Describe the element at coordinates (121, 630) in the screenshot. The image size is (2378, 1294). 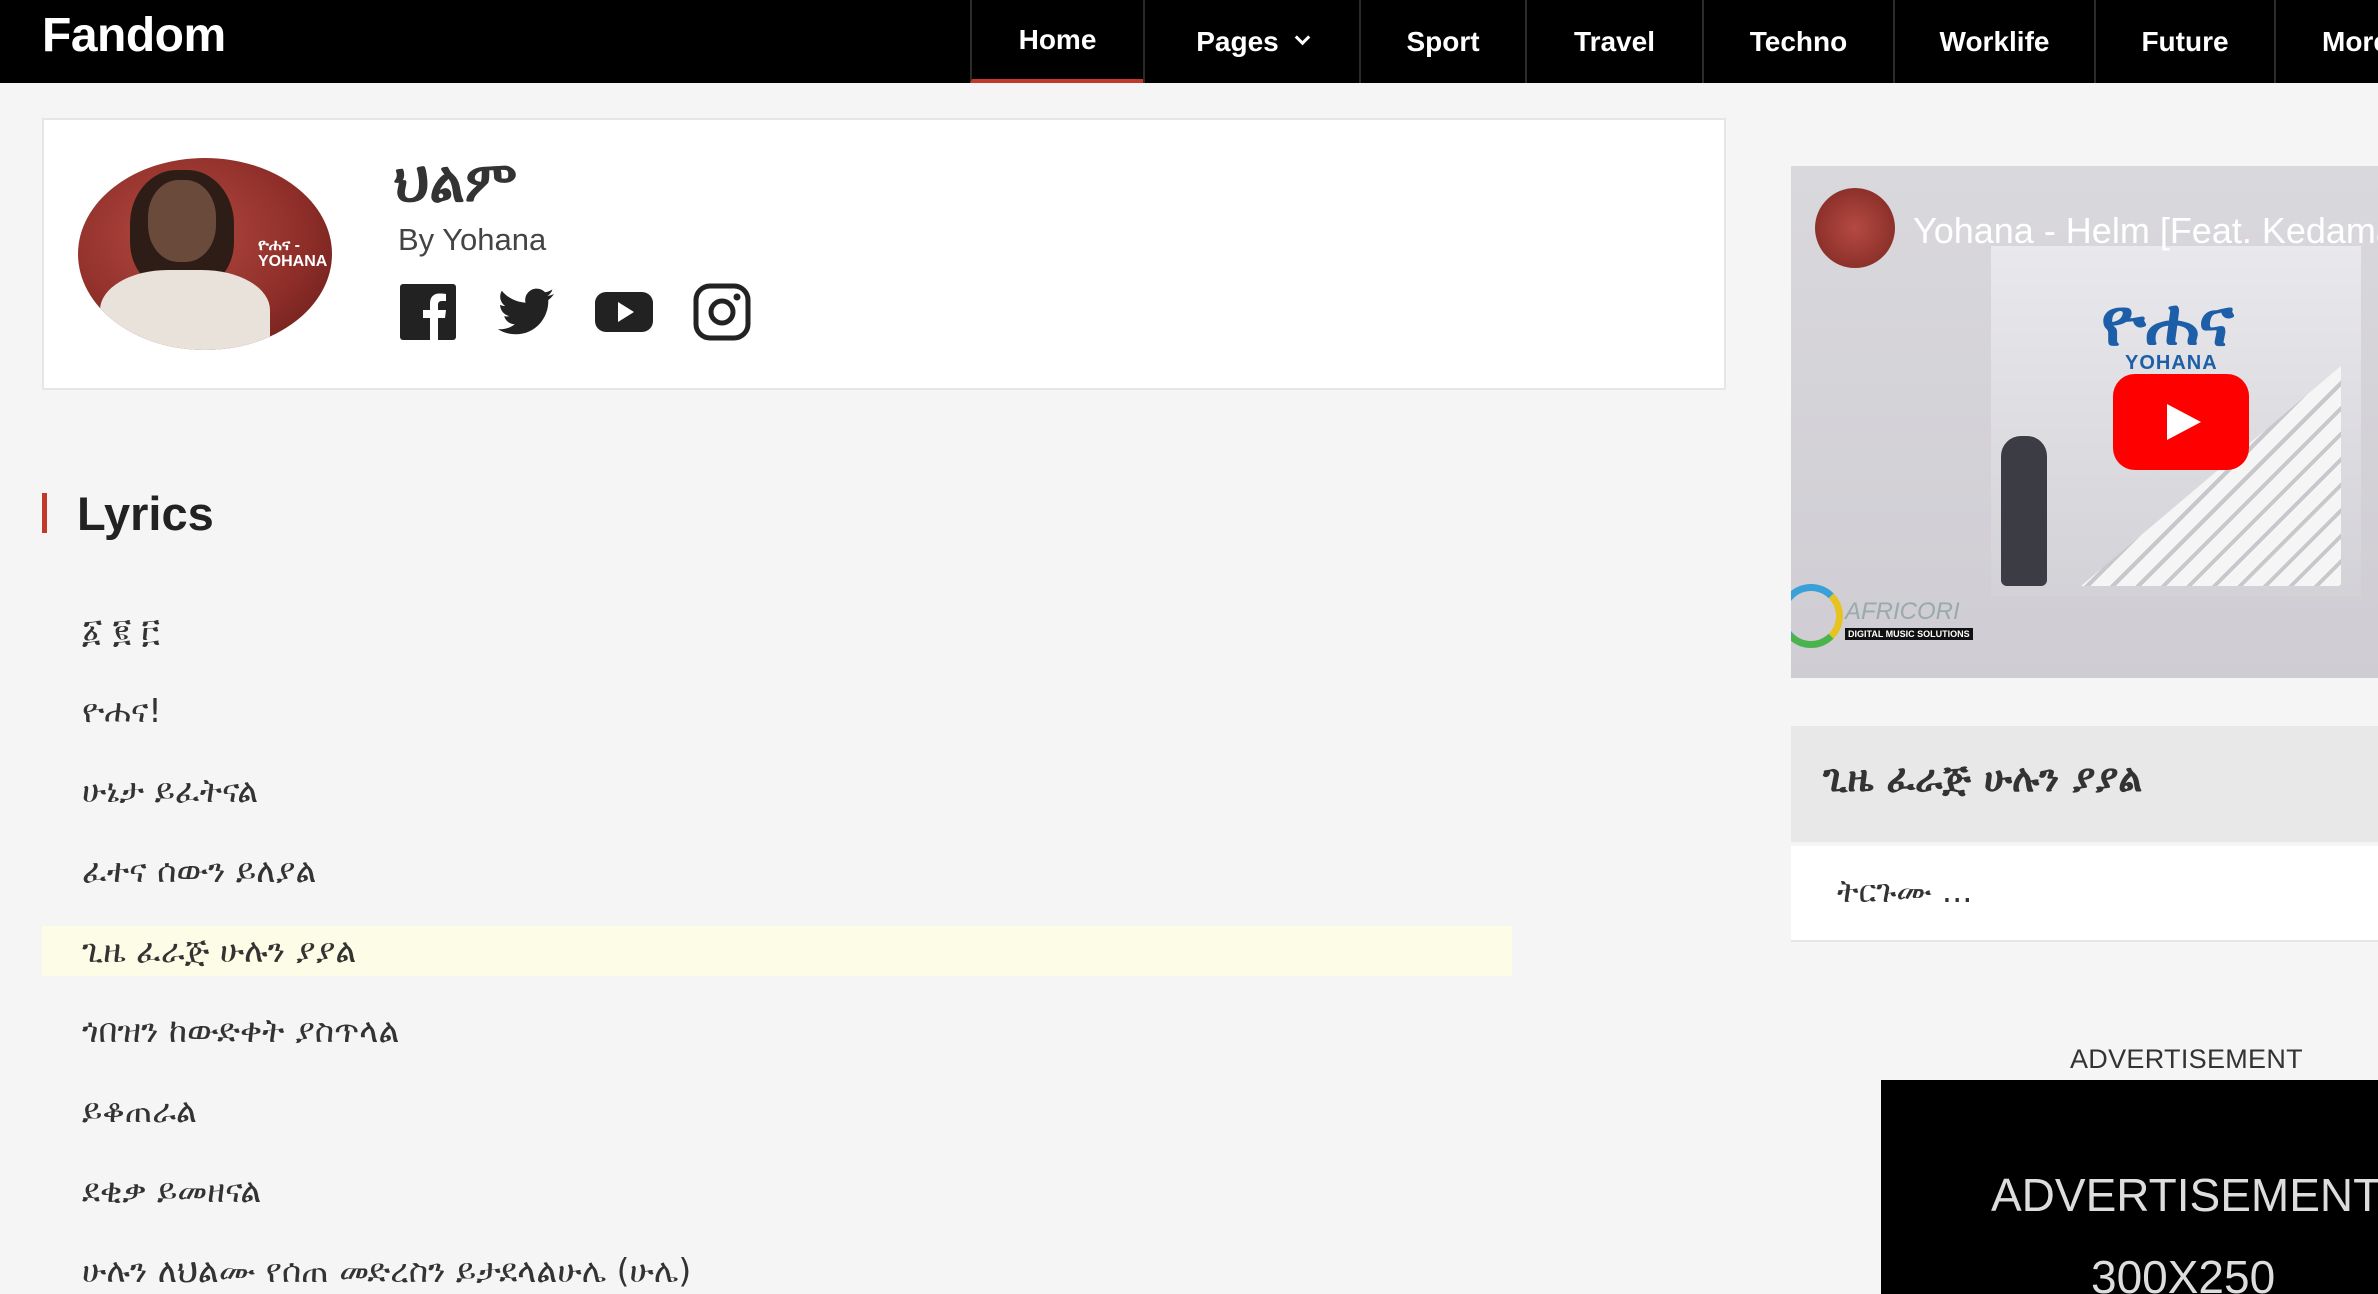
I see `lyric-line: ፩ ፪ ፫` at that location.